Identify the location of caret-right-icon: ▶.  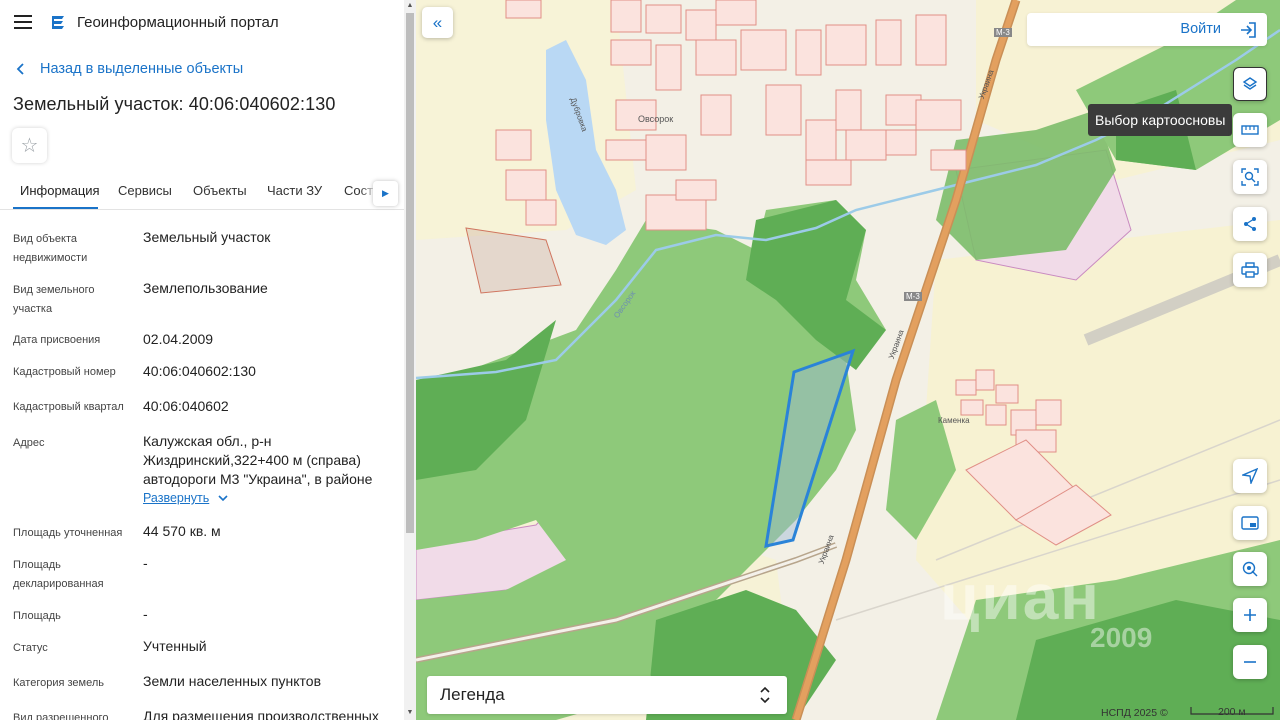
(385, 193).